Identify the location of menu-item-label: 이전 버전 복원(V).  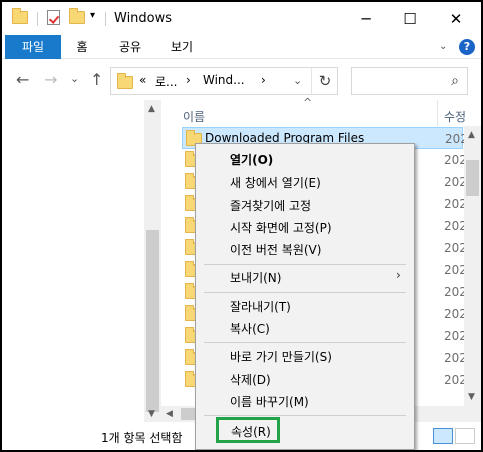
(276, 250).